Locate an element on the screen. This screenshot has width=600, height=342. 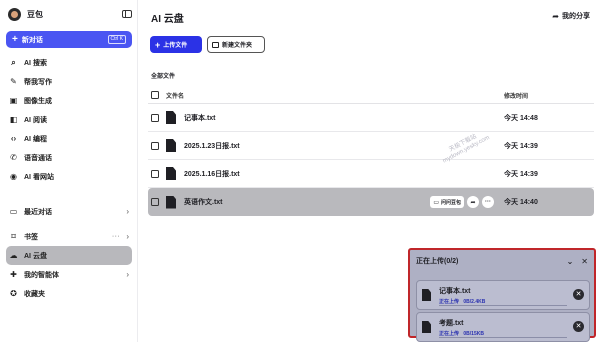
new-folder-button: 新建文件夹 is located at coordinates (236, 44).